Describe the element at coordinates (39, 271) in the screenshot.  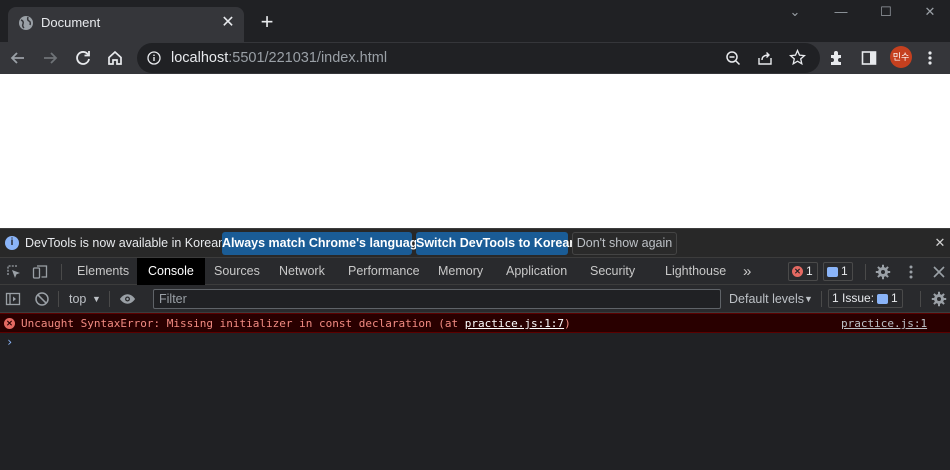
I see `device-toolbar-icon` at that location.